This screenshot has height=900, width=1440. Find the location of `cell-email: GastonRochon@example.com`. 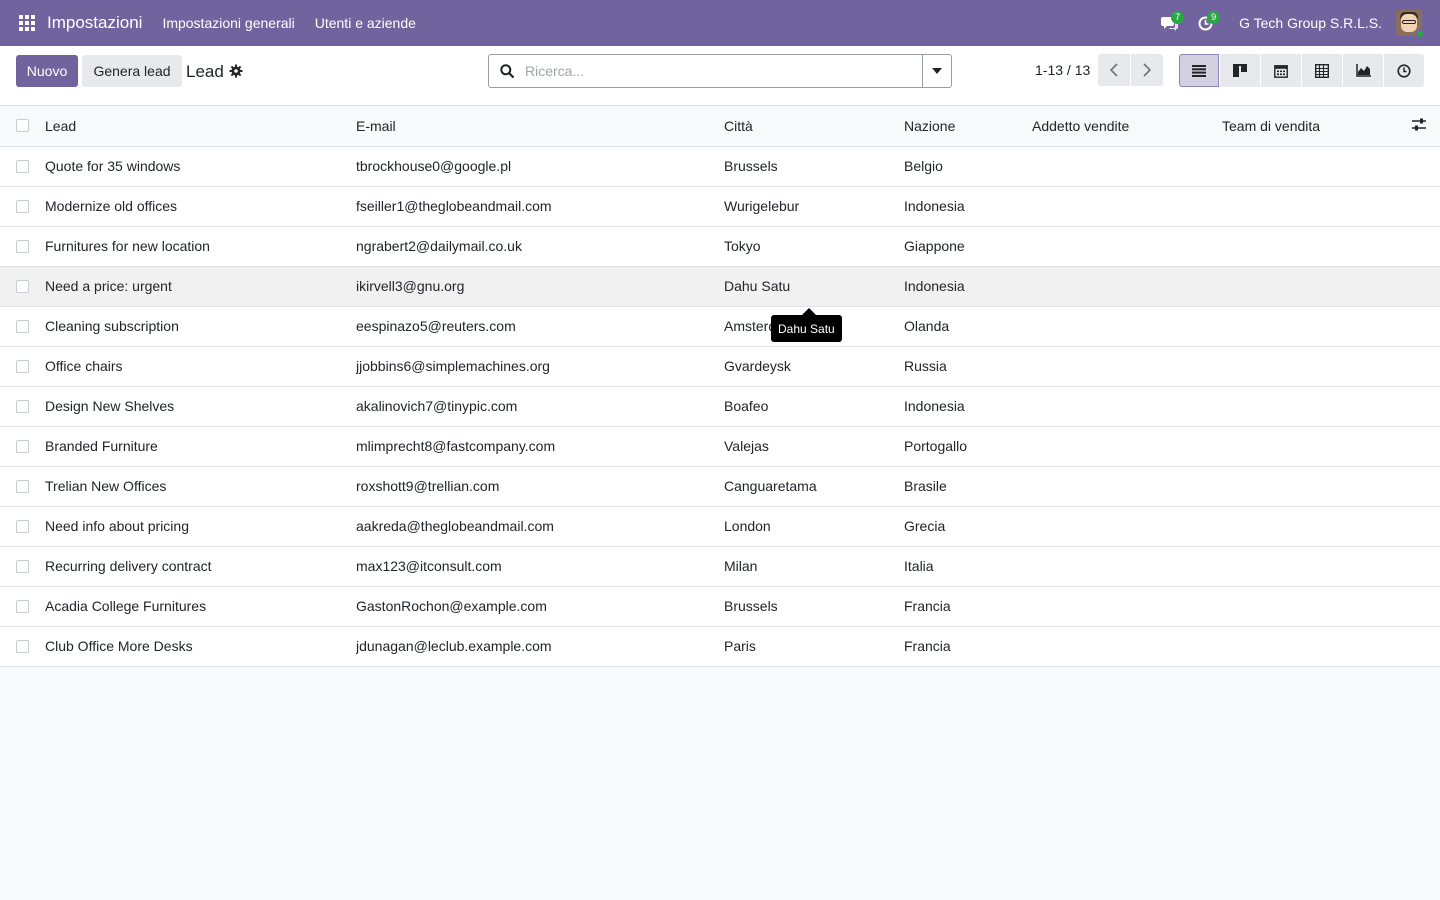

cell-email: GastonRochon@example.com is located at coordinates (540, 606).